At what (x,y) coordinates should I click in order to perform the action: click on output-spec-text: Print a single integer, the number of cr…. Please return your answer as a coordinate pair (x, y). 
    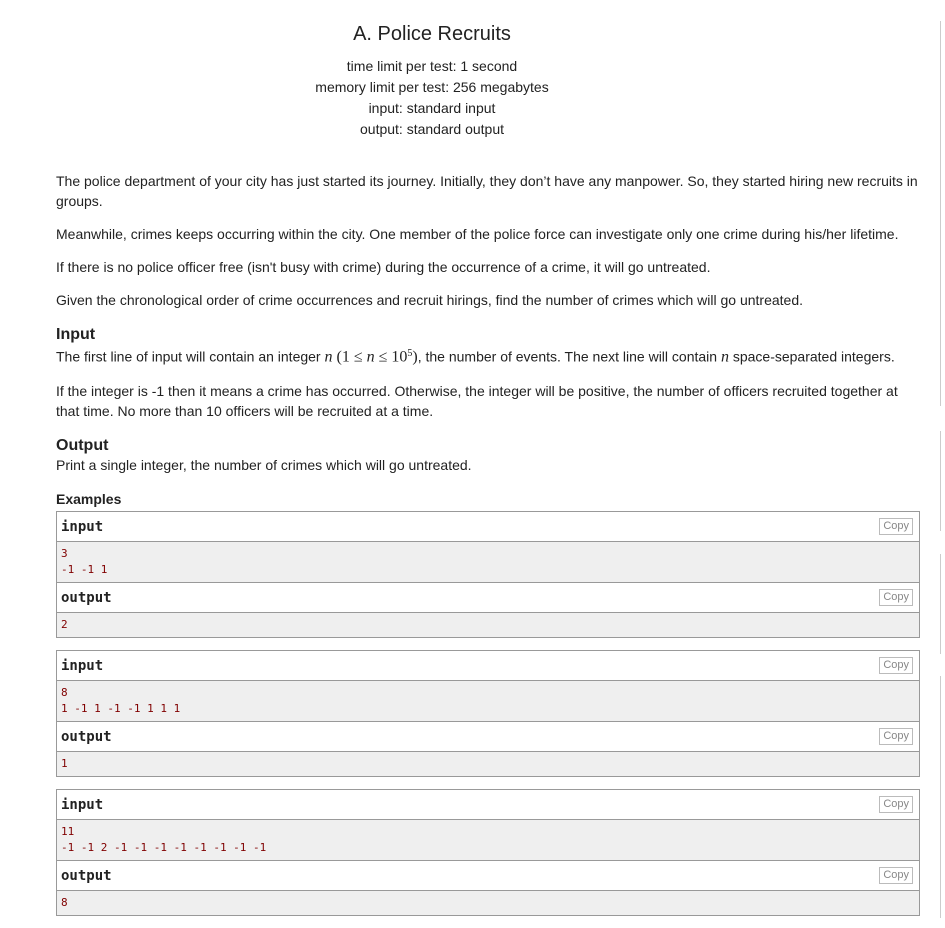
    Looking at the image, I should click on (264, 464).